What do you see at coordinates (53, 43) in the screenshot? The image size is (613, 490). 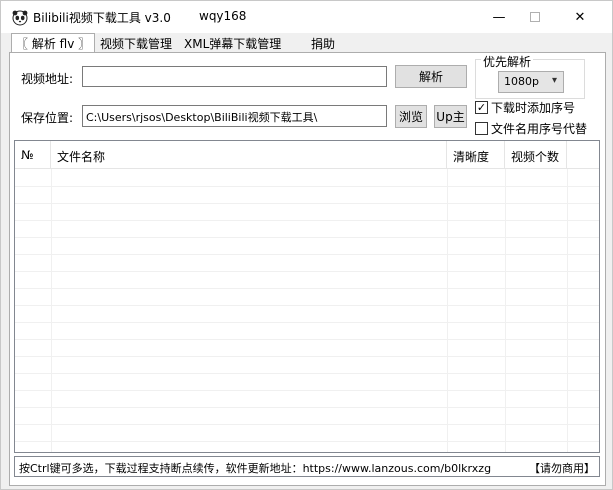 I see `tab-parse-flv: 〖 解析 flv 〗` at bounding box center [53, 43].